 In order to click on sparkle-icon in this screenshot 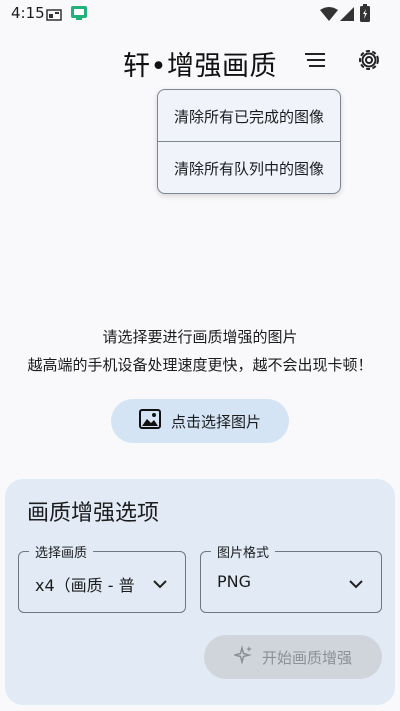, I will do `click(243, 657)`.